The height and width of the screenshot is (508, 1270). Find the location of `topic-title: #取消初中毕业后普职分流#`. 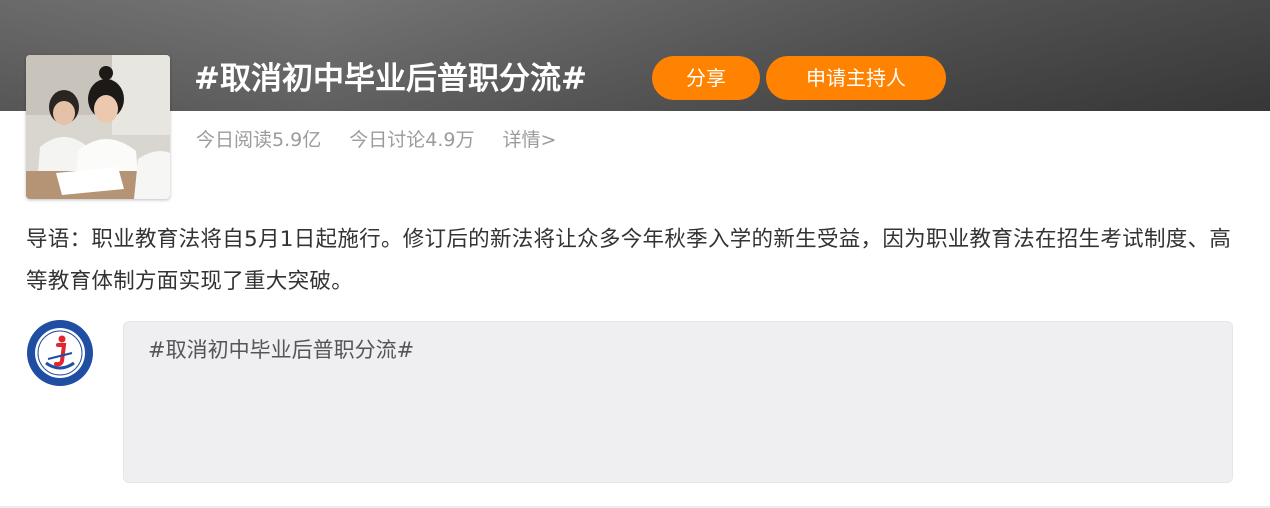

topic-title: #取消初中毕业后普职分流# is located at coordinates (390, 79).